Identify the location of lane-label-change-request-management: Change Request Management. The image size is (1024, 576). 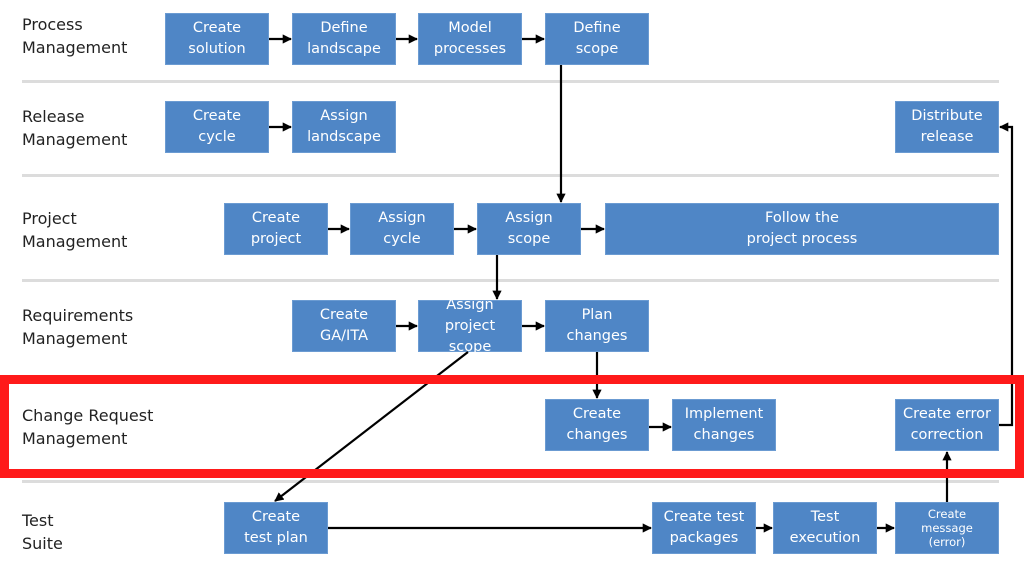
(88, 427).